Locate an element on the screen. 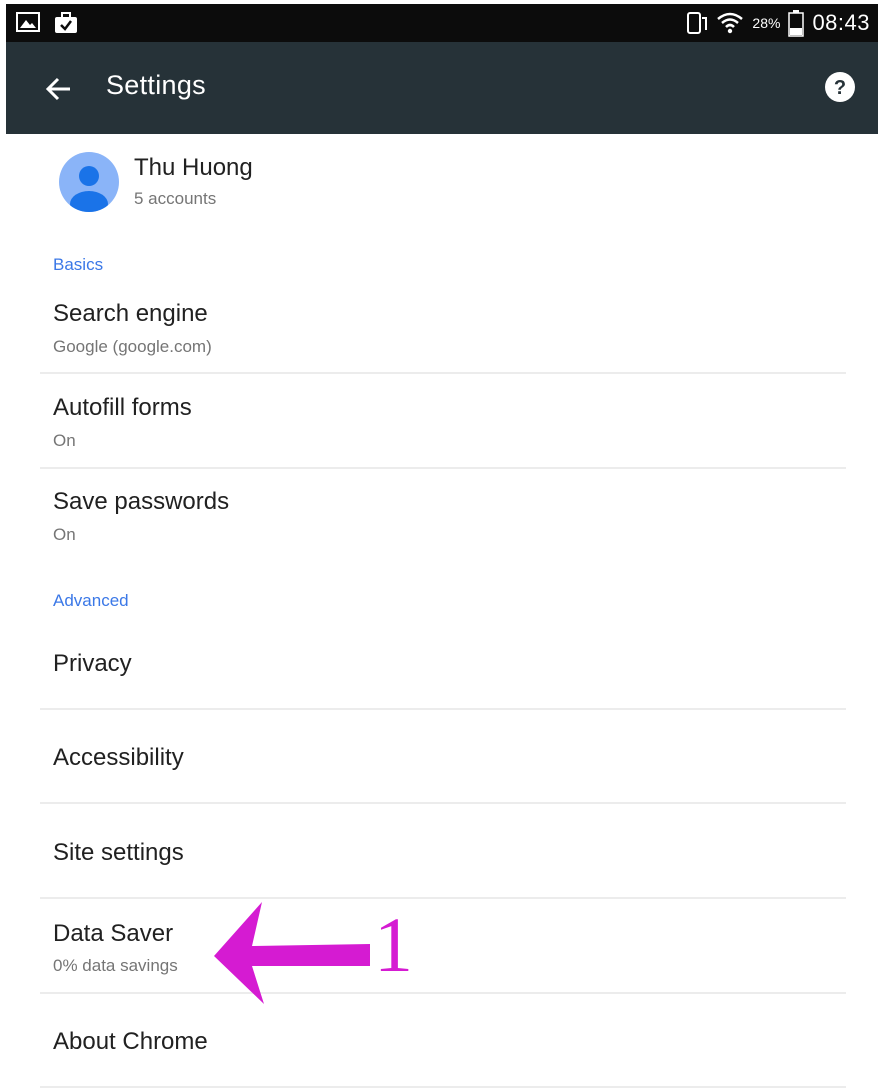  back-button is located at coordinates (59, 89).